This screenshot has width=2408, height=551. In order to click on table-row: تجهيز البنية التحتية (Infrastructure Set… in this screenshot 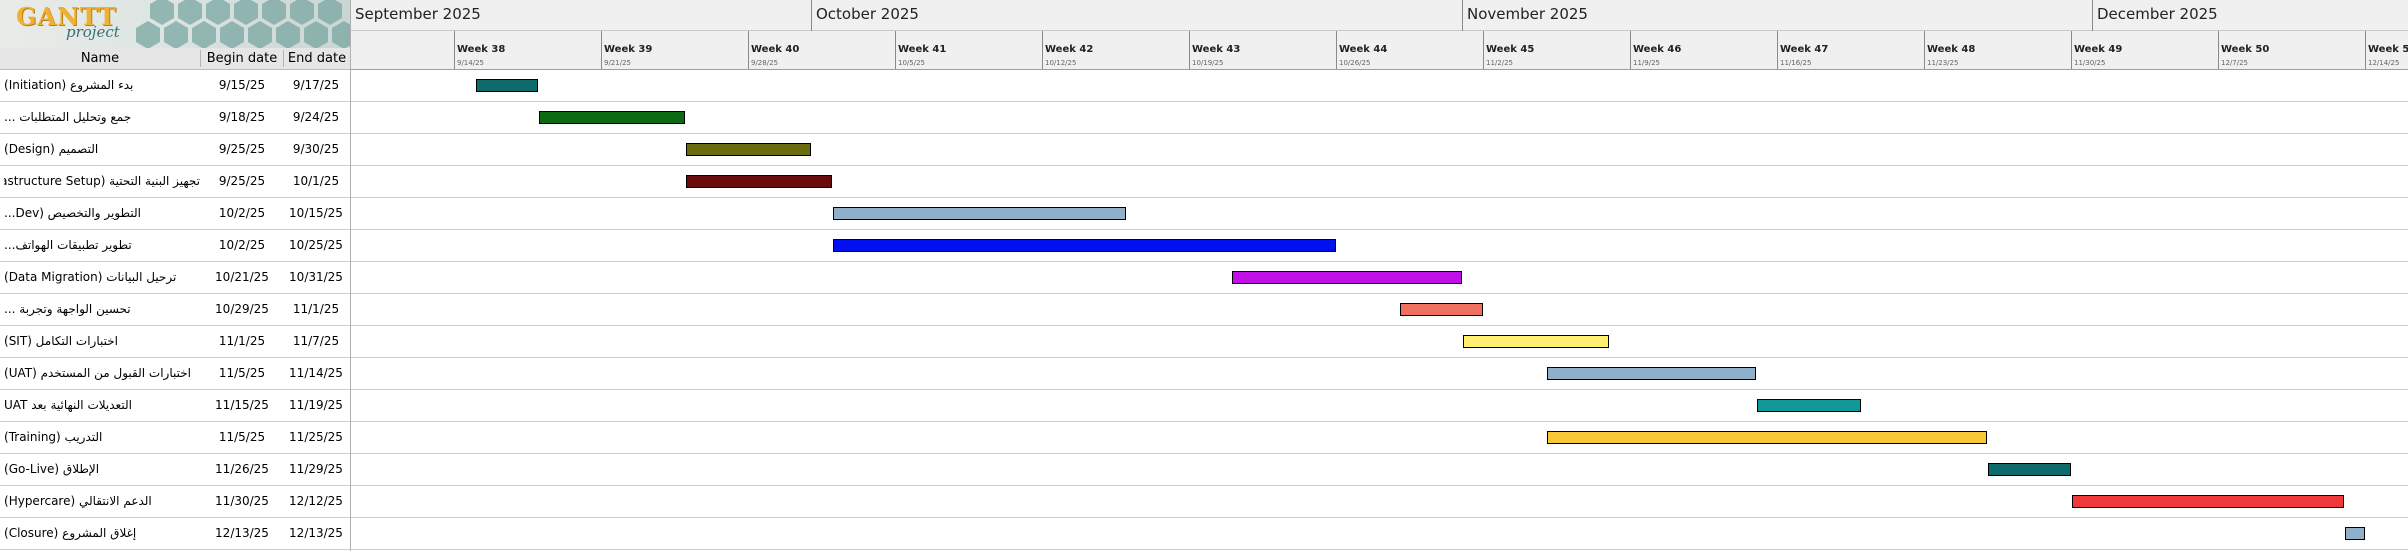, I will do `click(1204, 182)`.